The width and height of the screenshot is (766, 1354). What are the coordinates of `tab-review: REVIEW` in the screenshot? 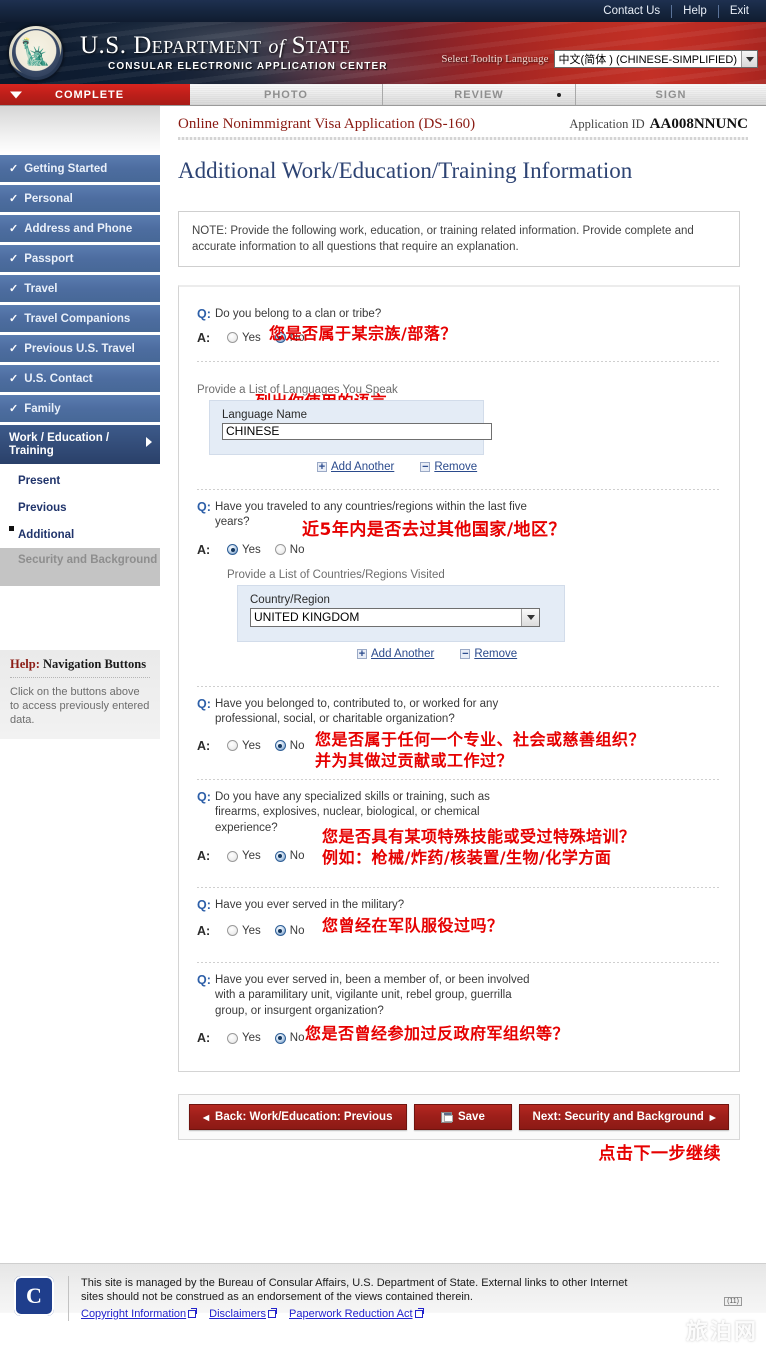 It's located at (479, 94).